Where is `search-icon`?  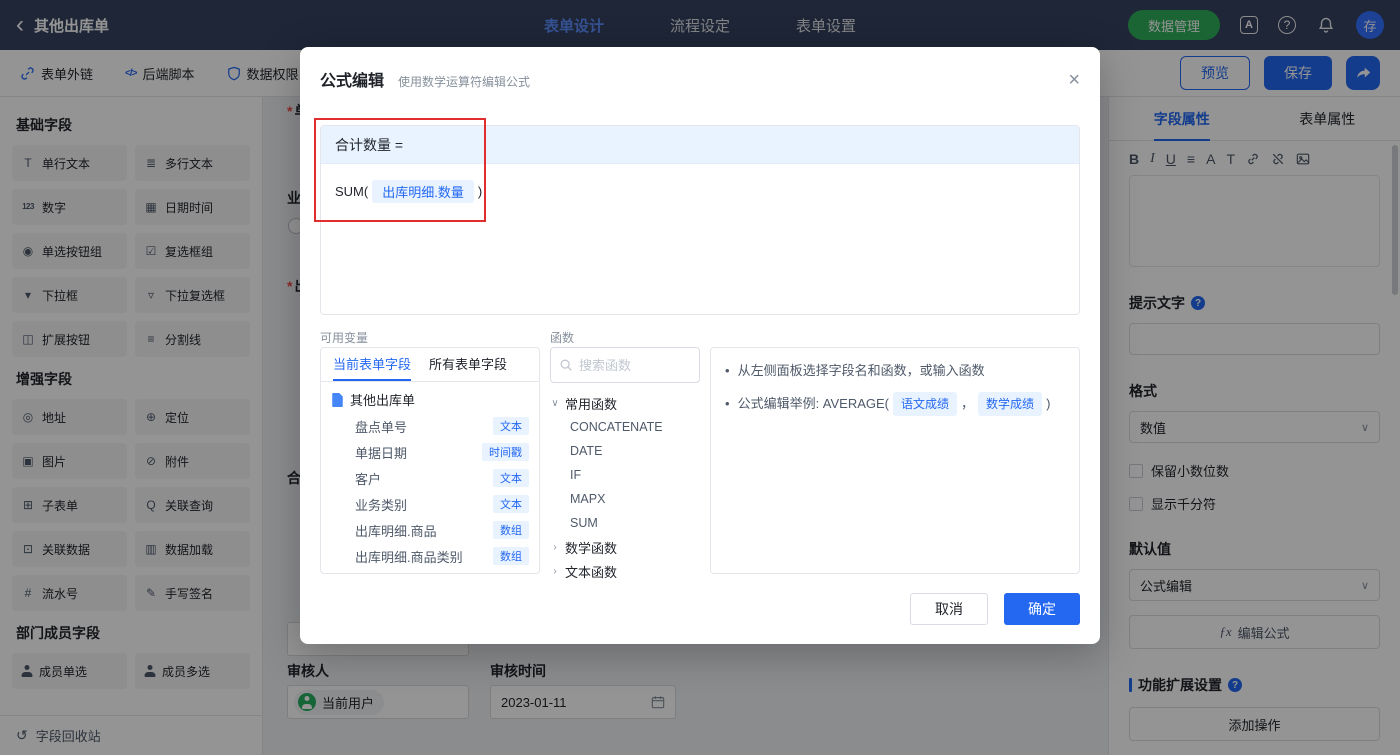
search-icon is located at coordinates (566, 365).